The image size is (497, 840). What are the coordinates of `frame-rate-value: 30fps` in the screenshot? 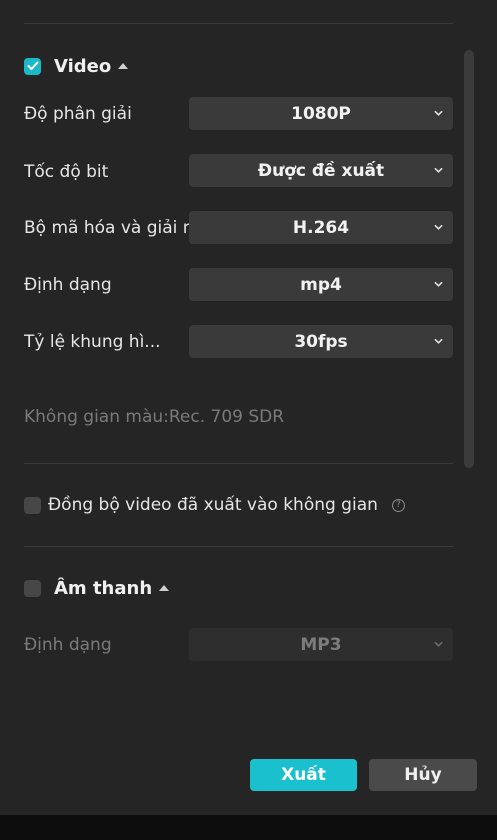 It's located at (321, 341).